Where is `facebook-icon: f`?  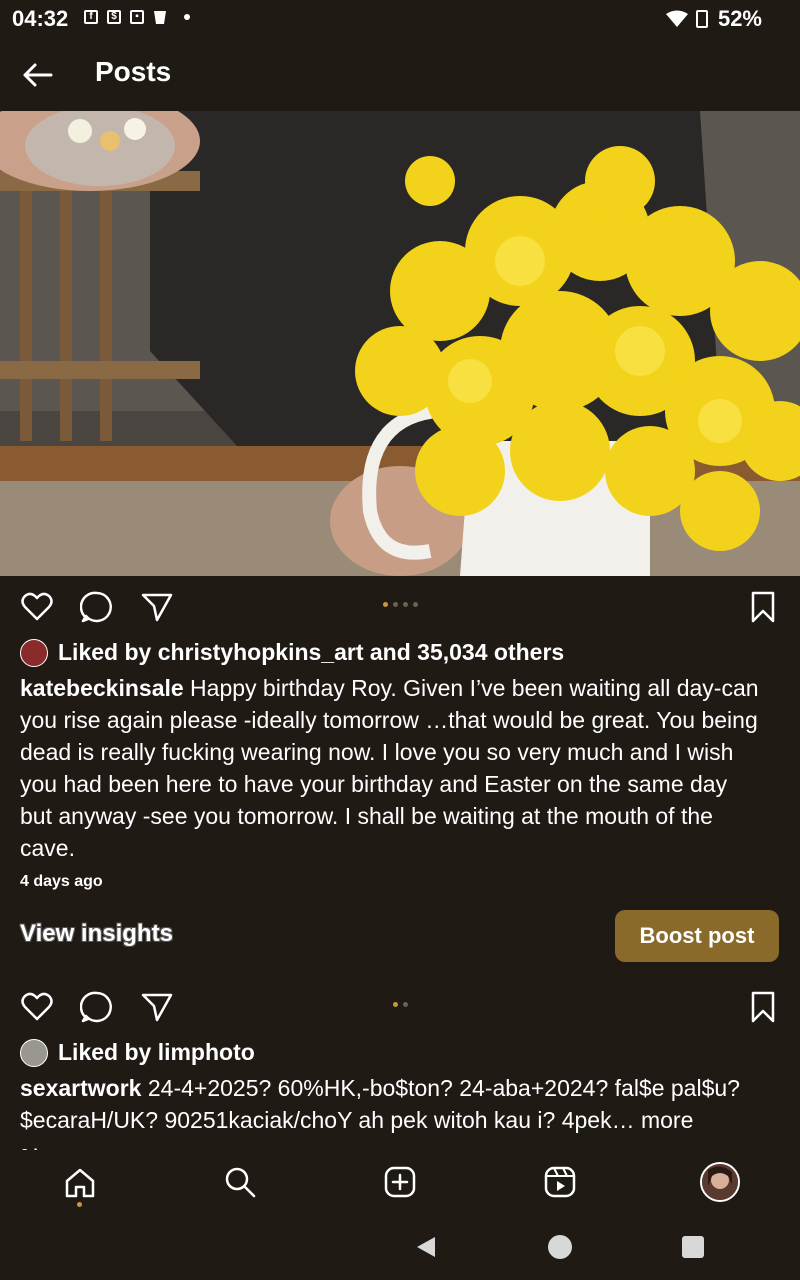 facebook-icon: f is located at coordinates (91, 17).